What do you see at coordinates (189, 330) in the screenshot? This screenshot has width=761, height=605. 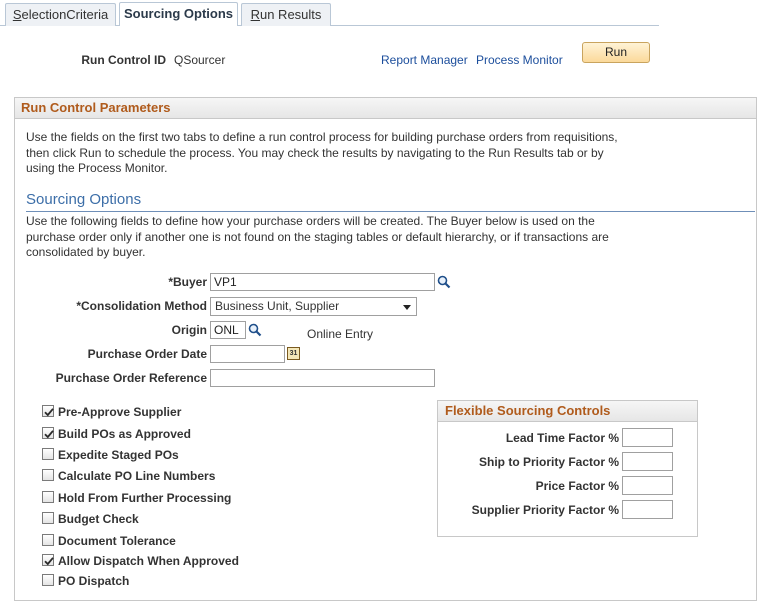 I see `origin-label: Origin` at bounding box center [189, 330].